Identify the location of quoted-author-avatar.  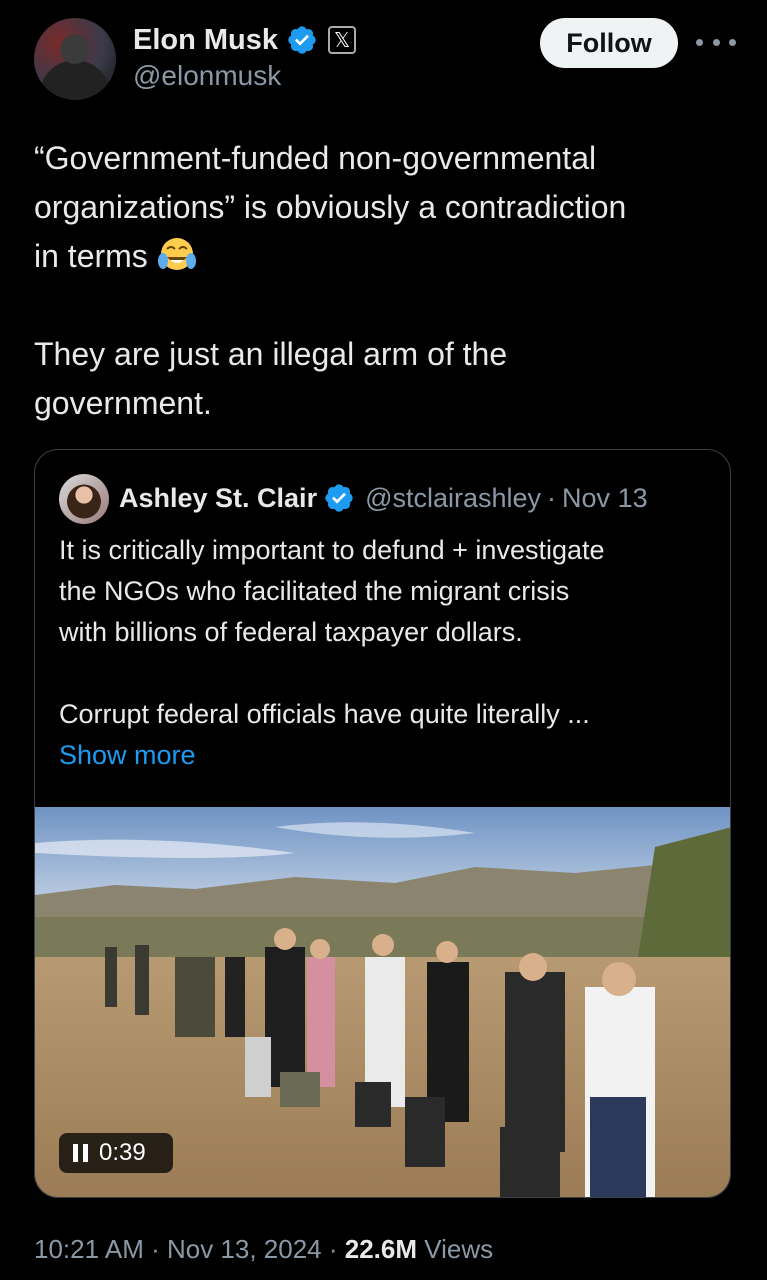
(84, 499).